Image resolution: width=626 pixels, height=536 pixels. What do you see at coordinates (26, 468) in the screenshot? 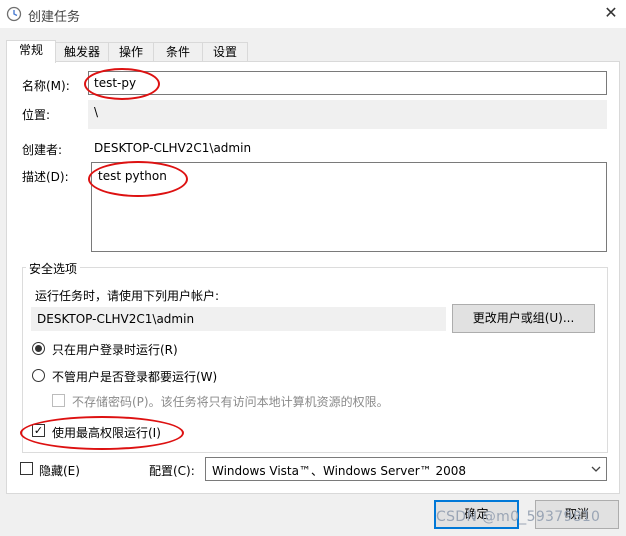
I see `hidden-checkbox` at bounding box center [26, 468].